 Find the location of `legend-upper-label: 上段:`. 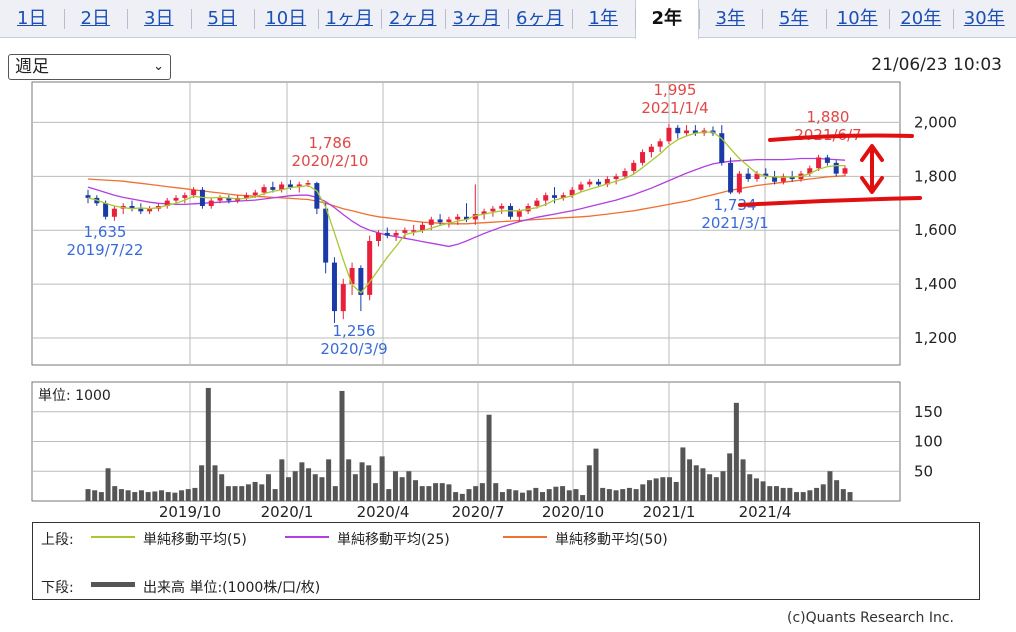

legend-upper-label: 上段: is located at coordinates (57, 540).